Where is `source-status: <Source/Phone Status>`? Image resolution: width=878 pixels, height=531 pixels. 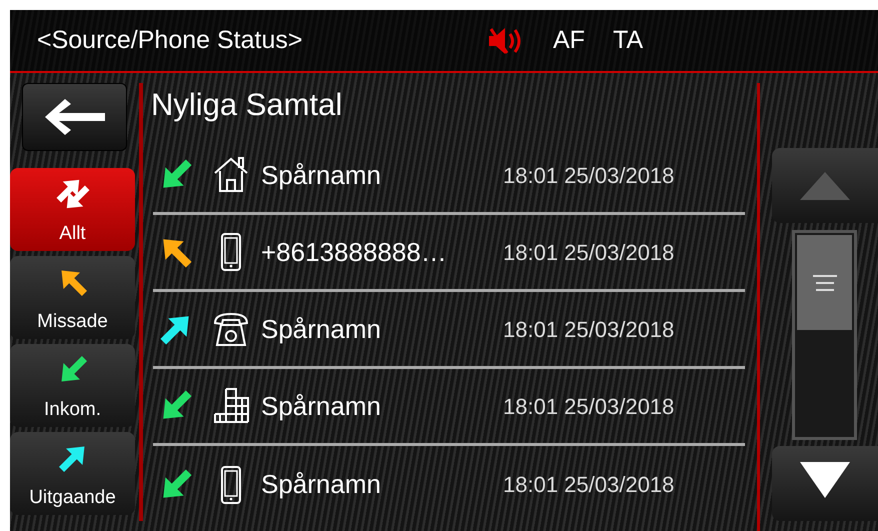 source-status: <Source/Phone Status> is located at coordinates (170, 40).